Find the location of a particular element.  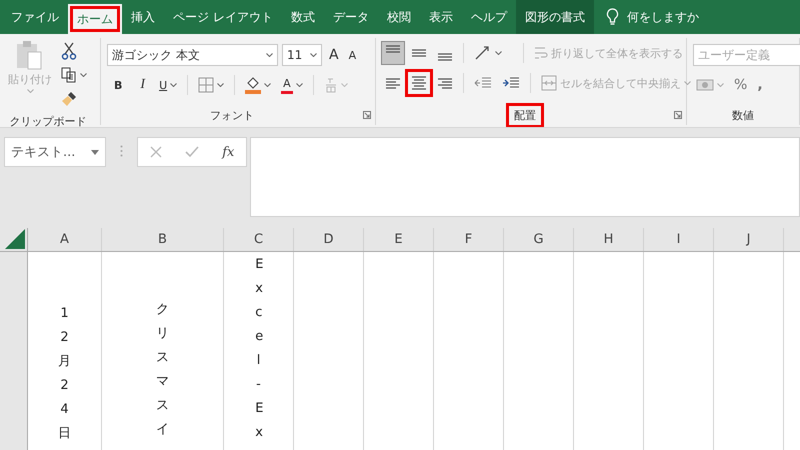

scissors-icon is located at coordinates (69, 51).